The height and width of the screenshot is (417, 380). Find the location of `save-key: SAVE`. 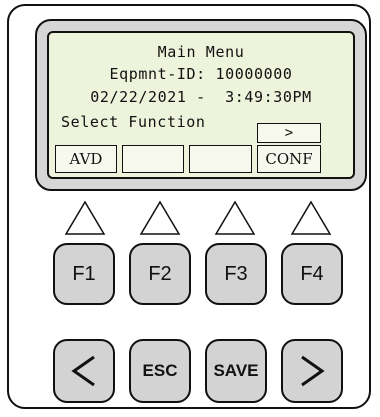

save-key: SAVE is located at coordinates (236, 371).